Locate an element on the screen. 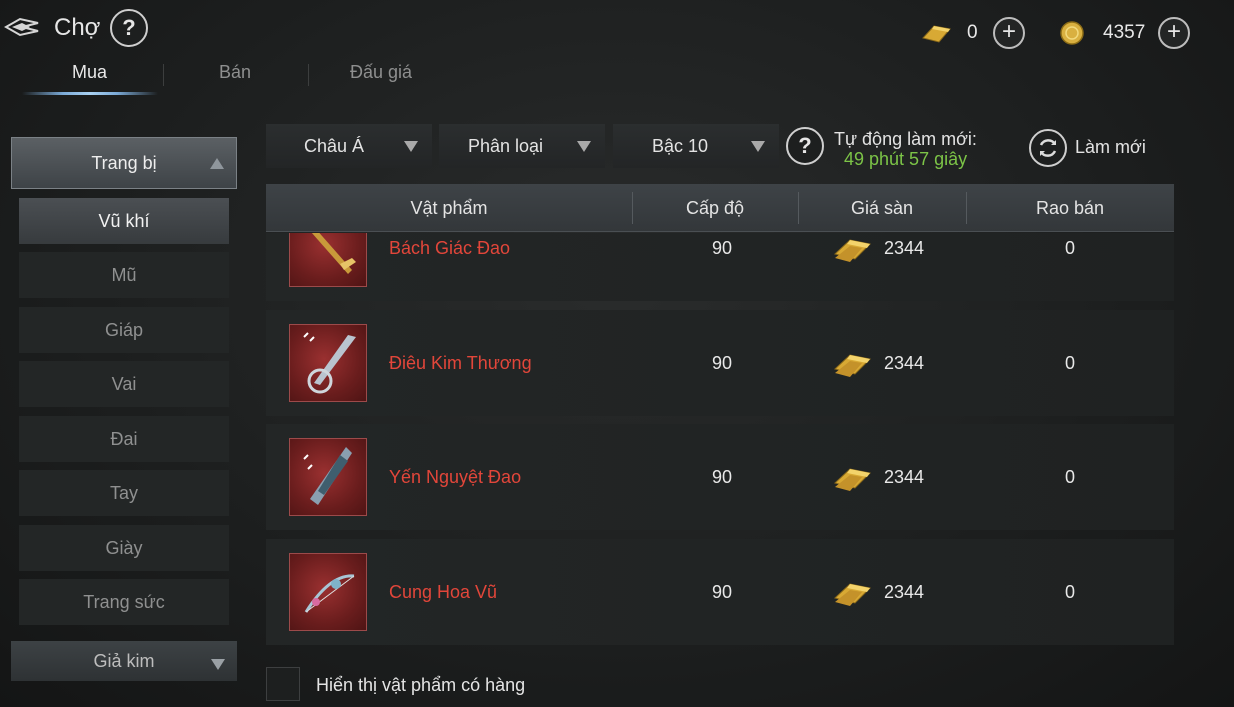 The image size is (1234, 707). spear-icon is located at coordinates (328, 363).